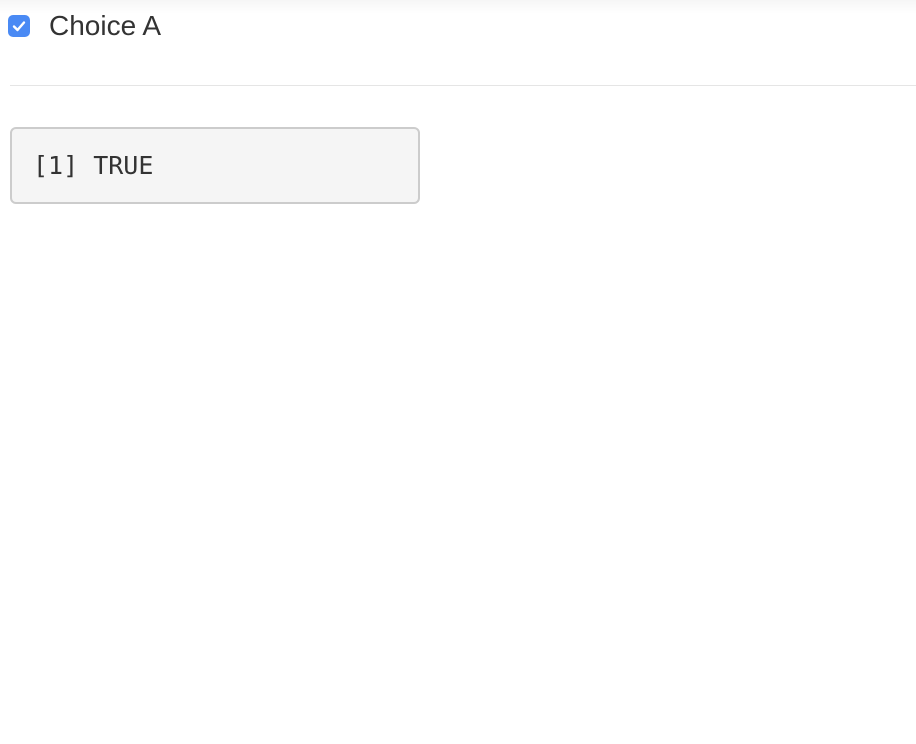 This screenshot has width=916, height=744. I want to click on choice-a-checkbox-row: Choice A, so click(84, 26).